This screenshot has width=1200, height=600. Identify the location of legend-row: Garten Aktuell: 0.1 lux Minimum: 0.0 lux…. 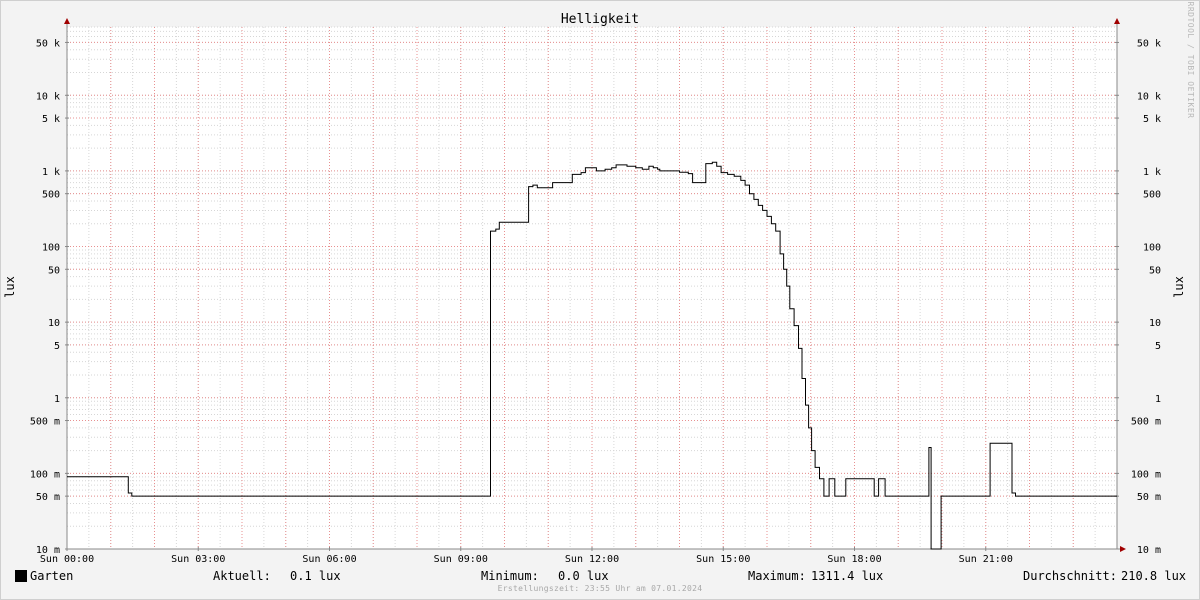
(600, 576).